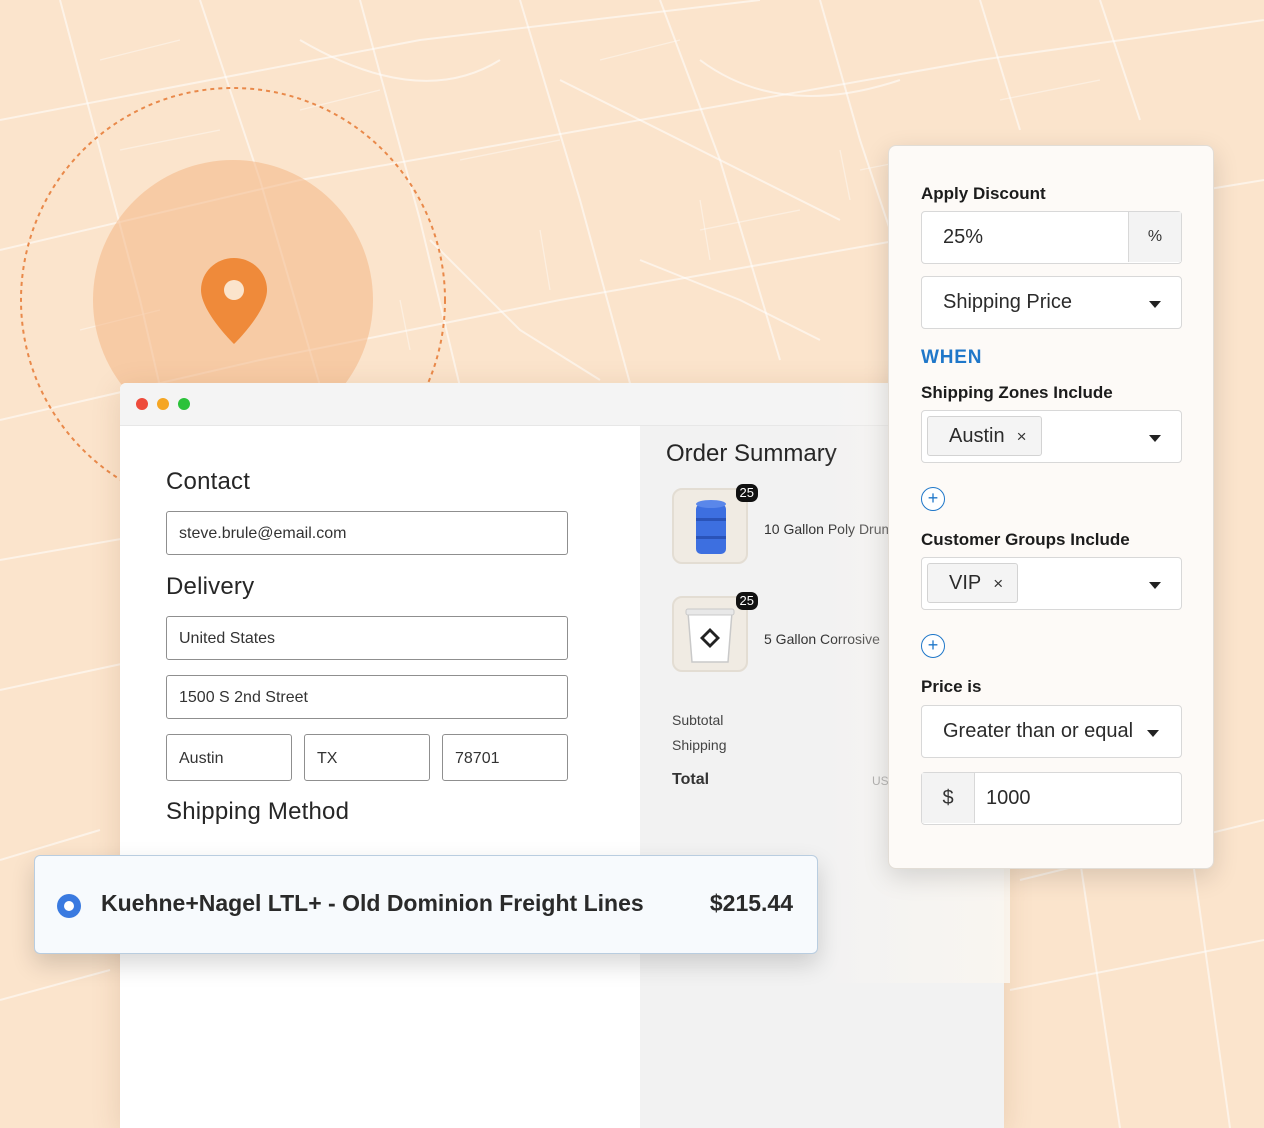 This screenshot has height=1128, width=1264. What do you see at coordinates (933, 499) in the screenshot?
I see `add-zone-condition-button: +` at bounding box center [933, 499].